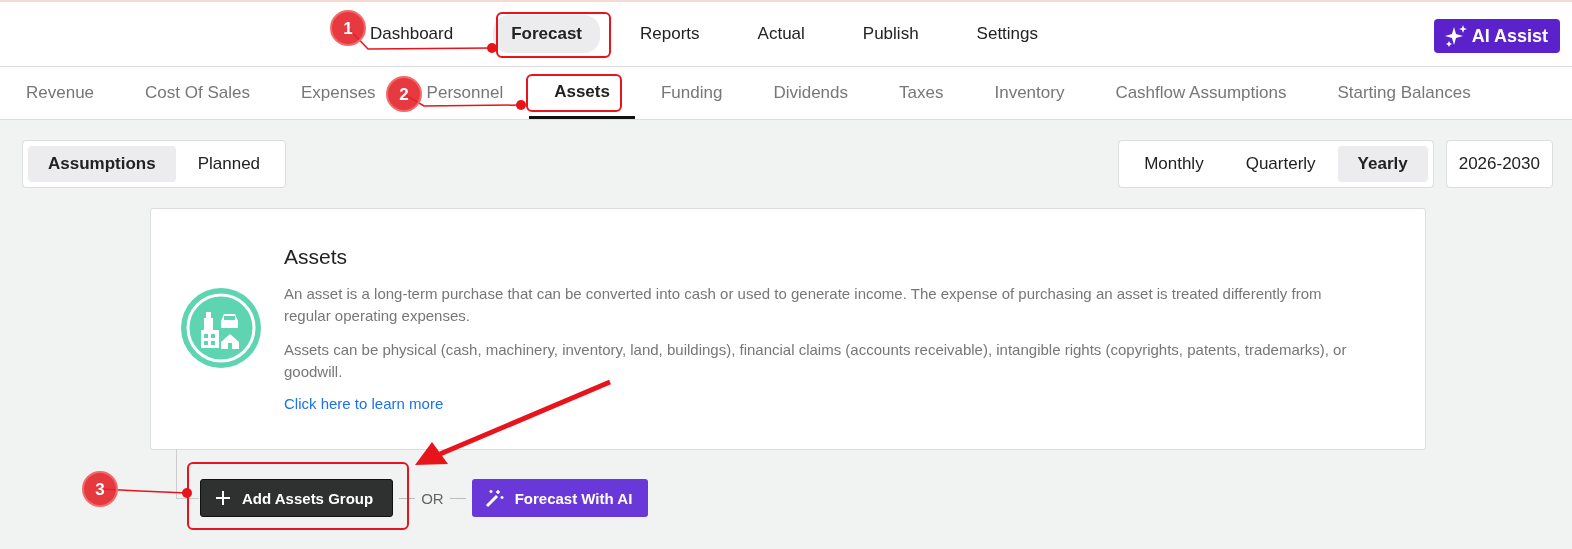  Describe the element at coordinates (1029, 93) in the screenshot. I see `section-tab: Inventory` at that location.